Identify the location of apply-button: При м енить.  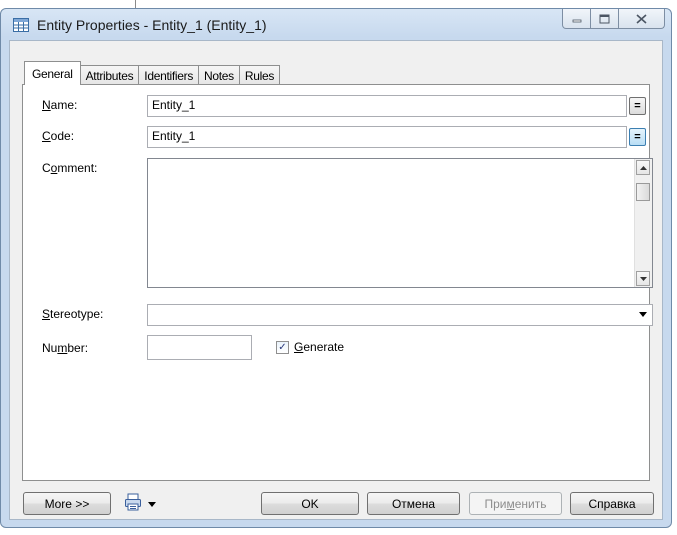
(515, 503).